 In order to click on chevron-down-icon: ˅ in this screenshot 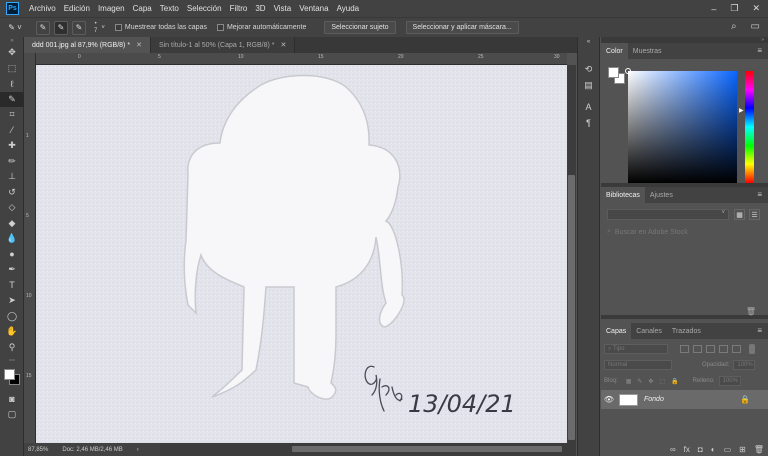, I will do `click(103, 28)`.